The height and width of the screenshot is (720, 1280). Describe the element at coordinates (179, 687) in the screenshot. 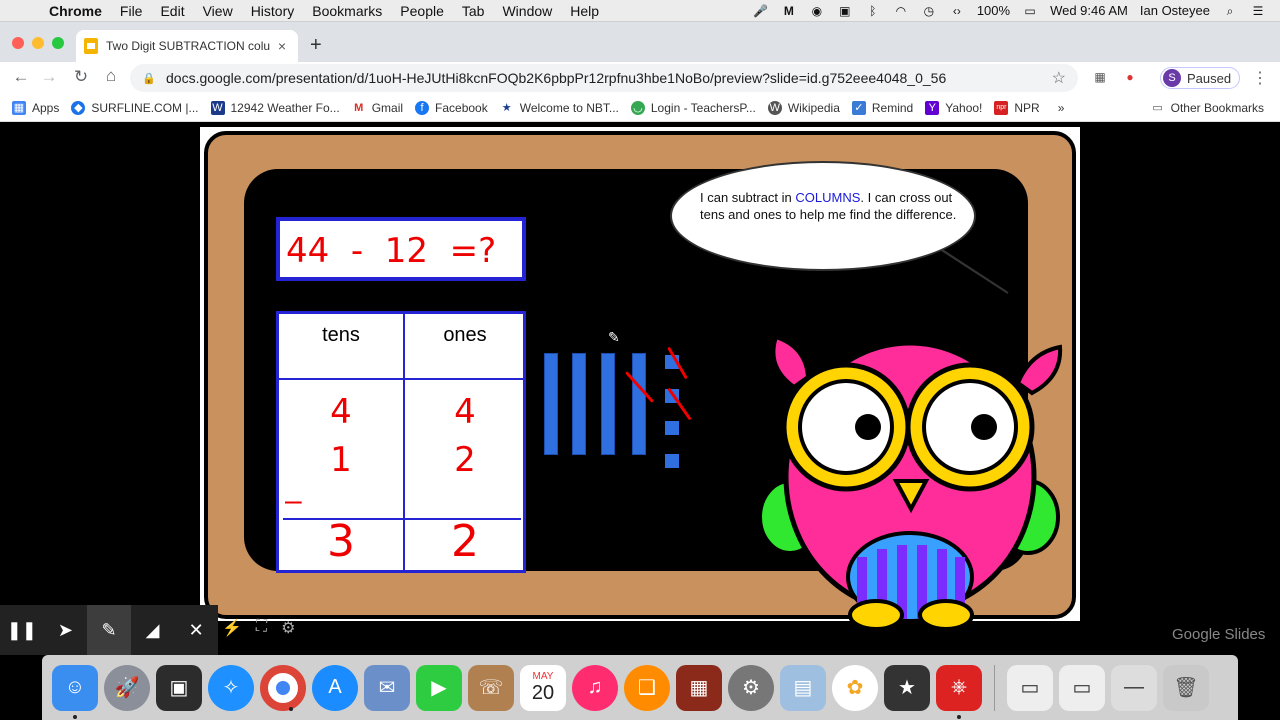

I see `photo-booth-icon: ▣` at that location.